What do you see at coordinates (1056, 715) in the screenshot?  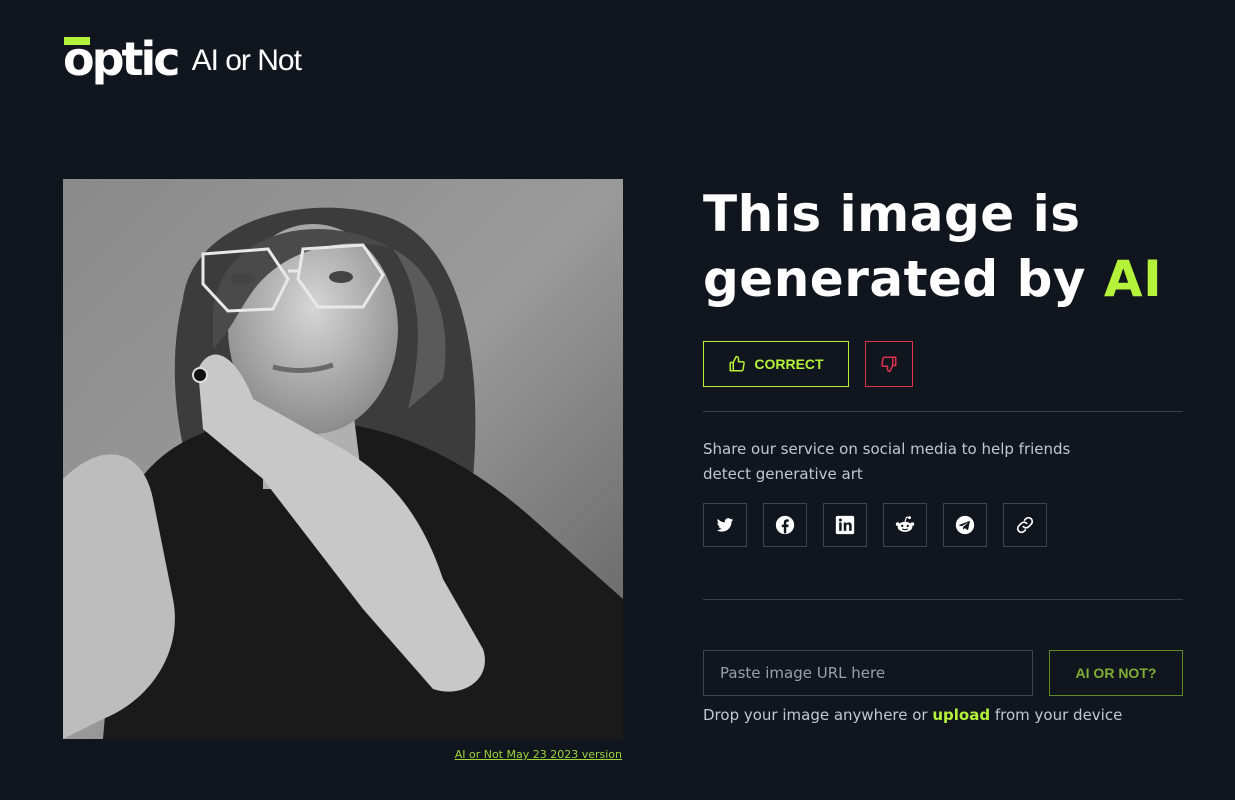 I see `drop-suffix: from your device` at bounding box center [1056, 715].